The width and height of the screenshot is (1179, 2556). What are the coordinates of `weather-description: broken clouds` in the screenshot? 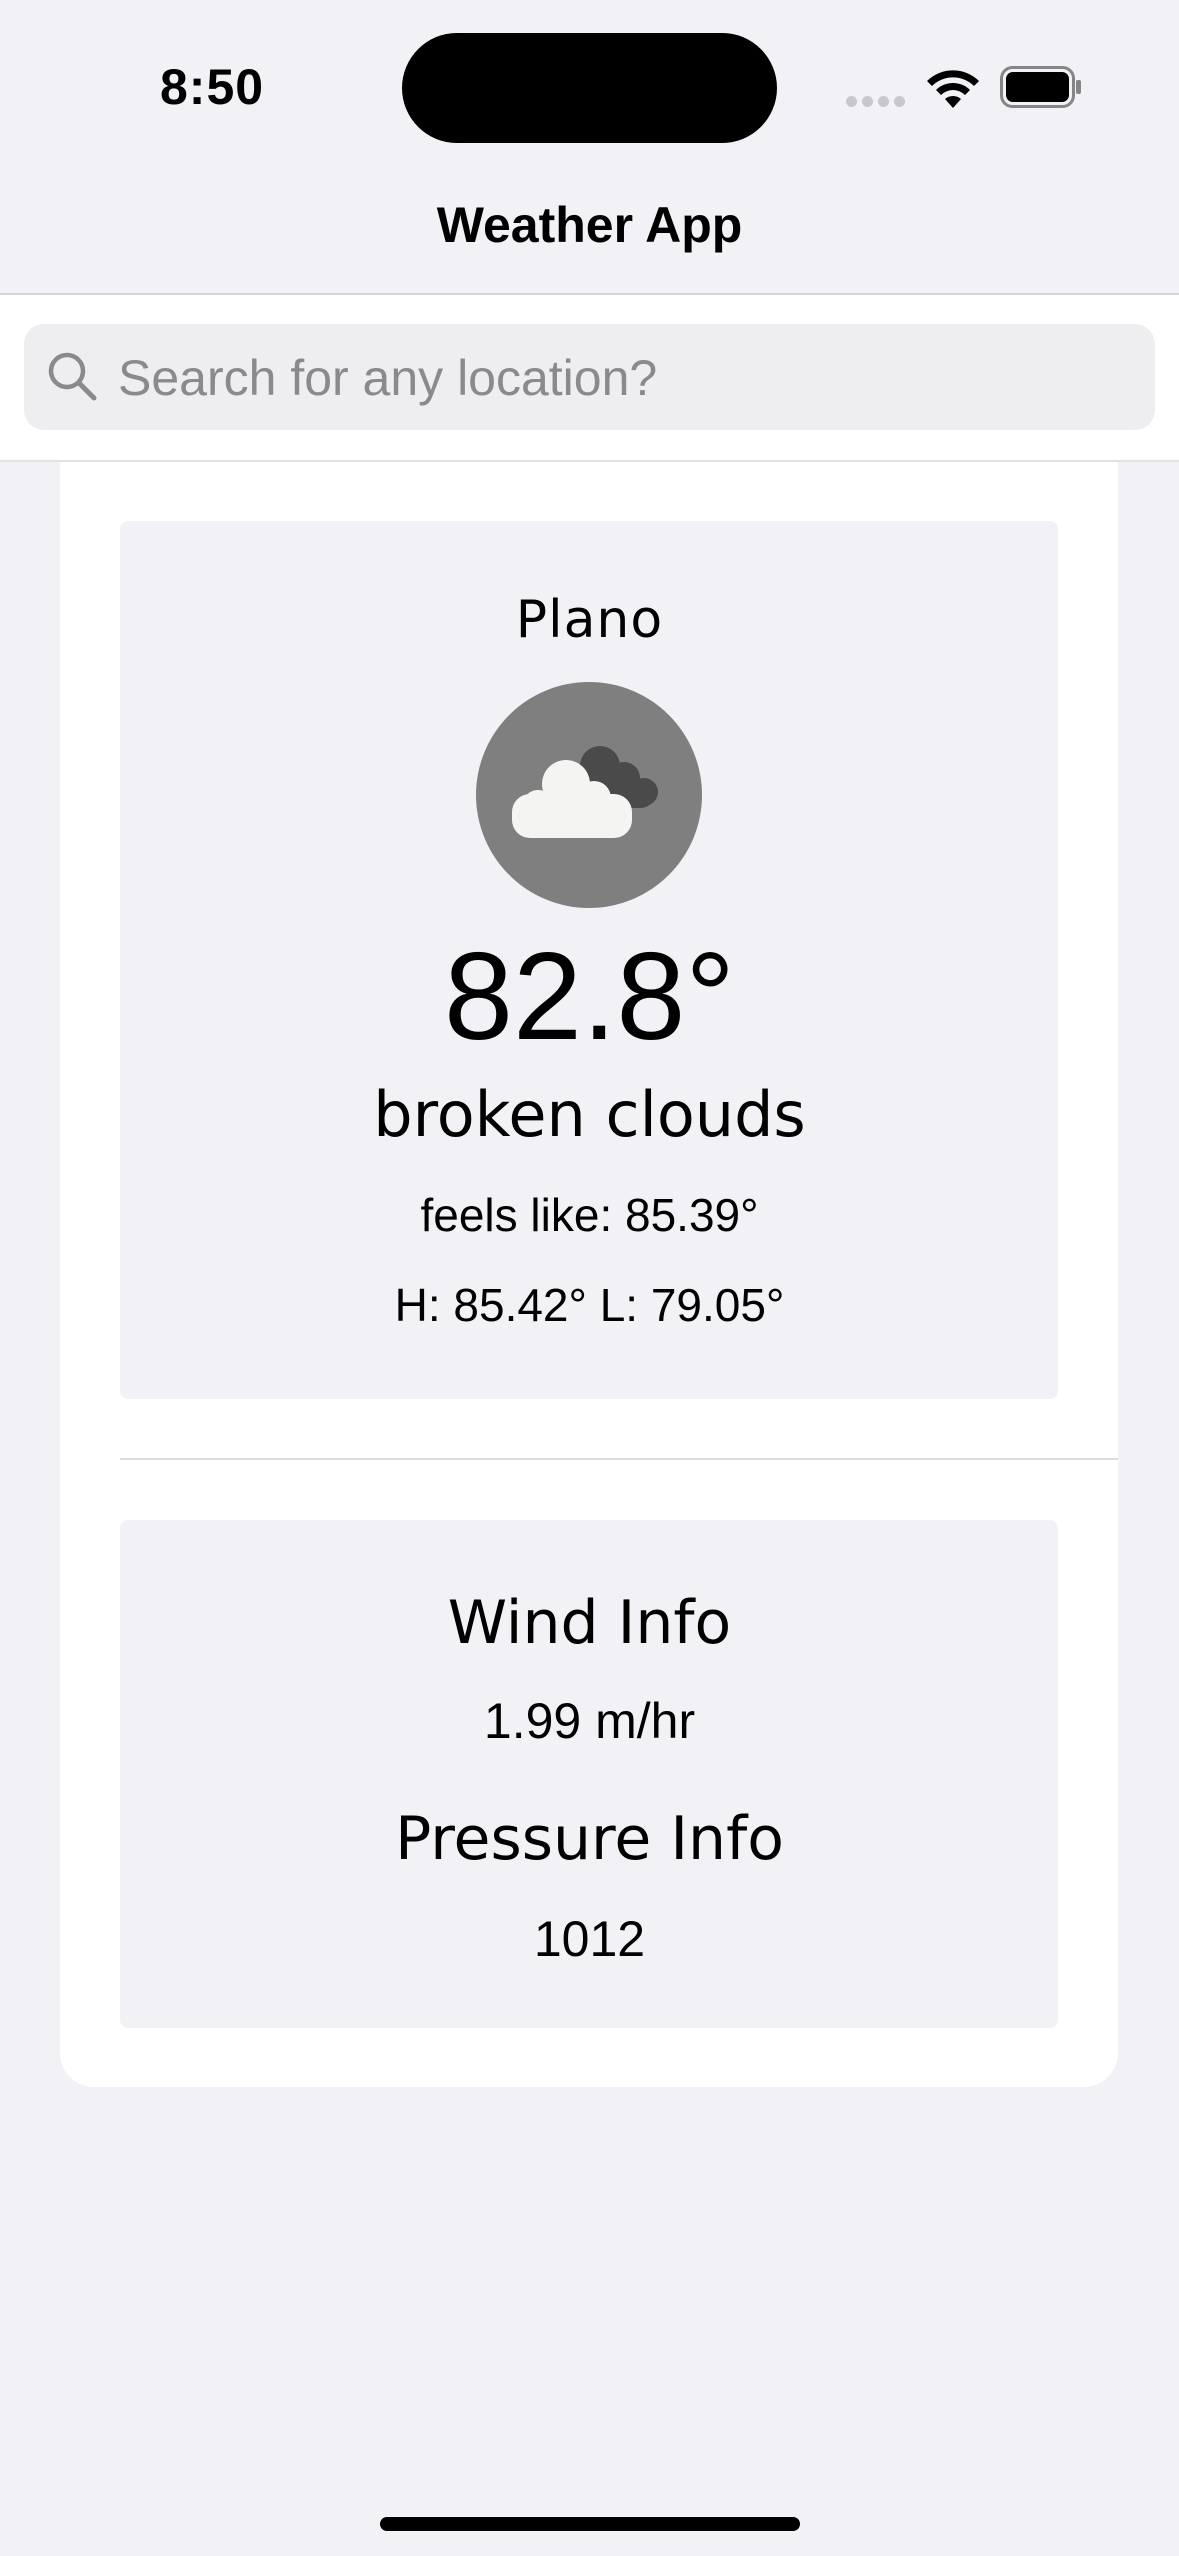 It's located at (589, 1114).